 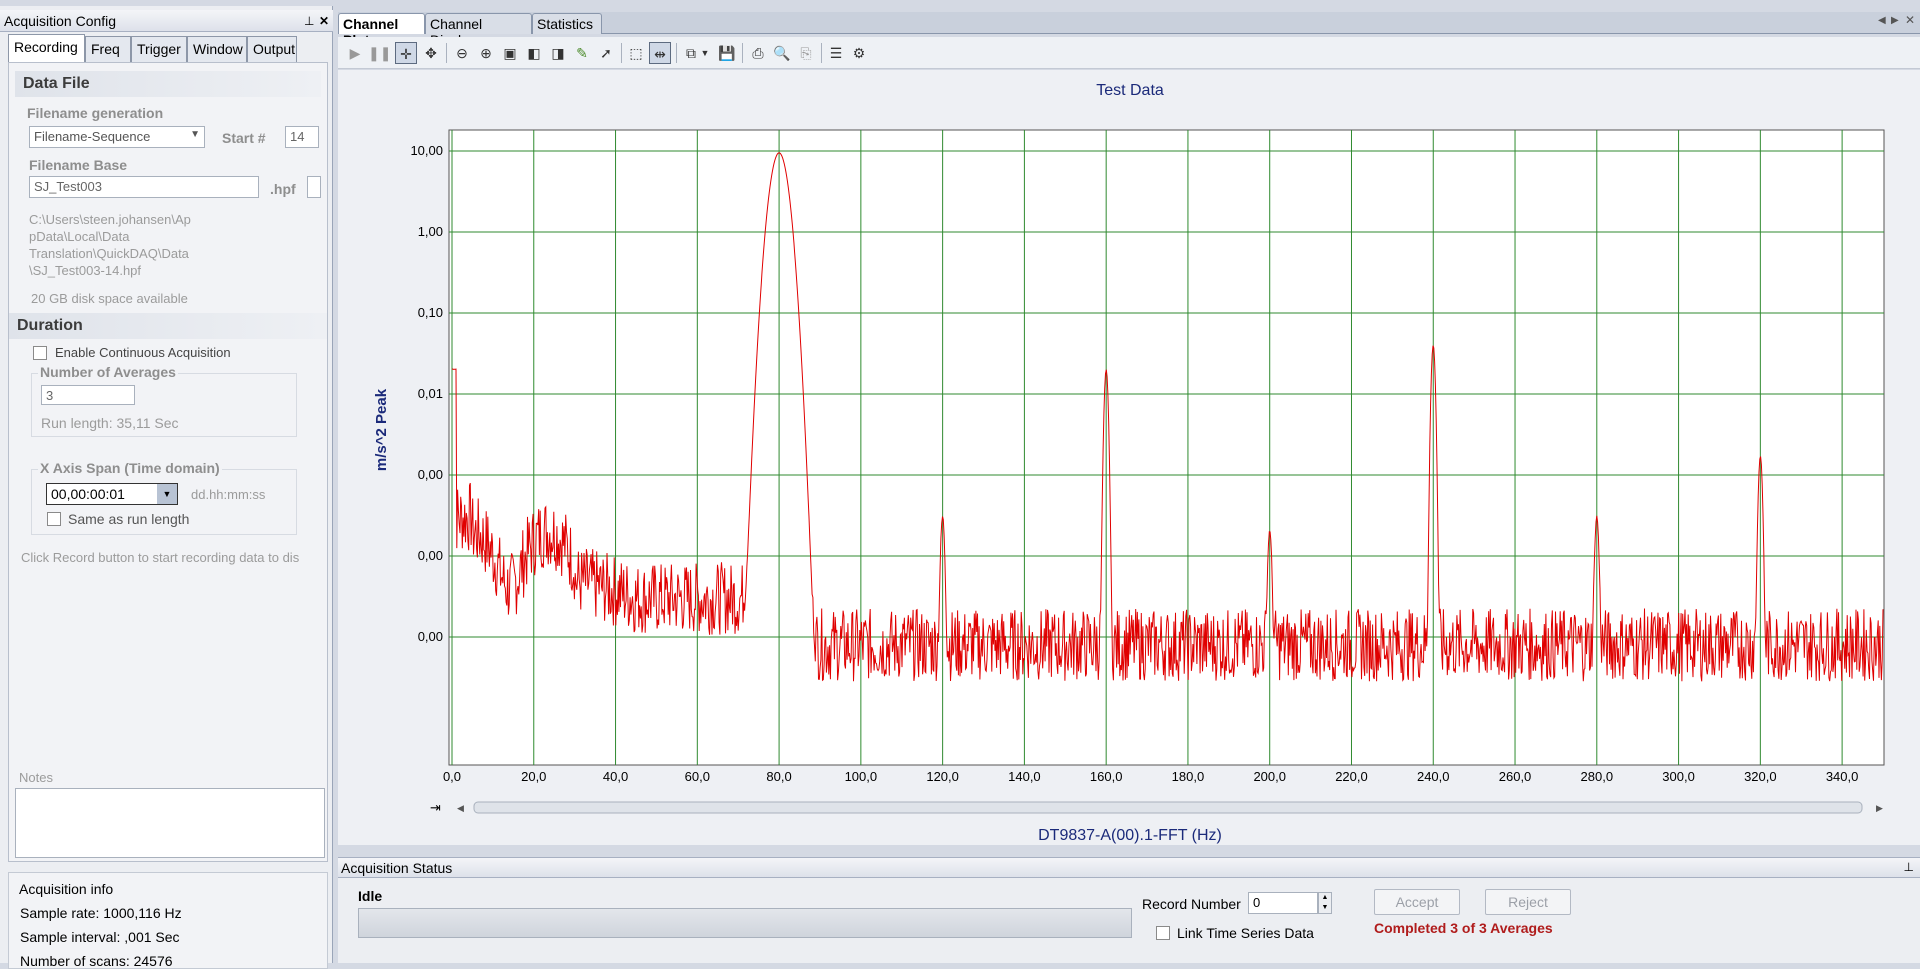 I want to click on tab-label: Freq, so click(x=105, y=49).